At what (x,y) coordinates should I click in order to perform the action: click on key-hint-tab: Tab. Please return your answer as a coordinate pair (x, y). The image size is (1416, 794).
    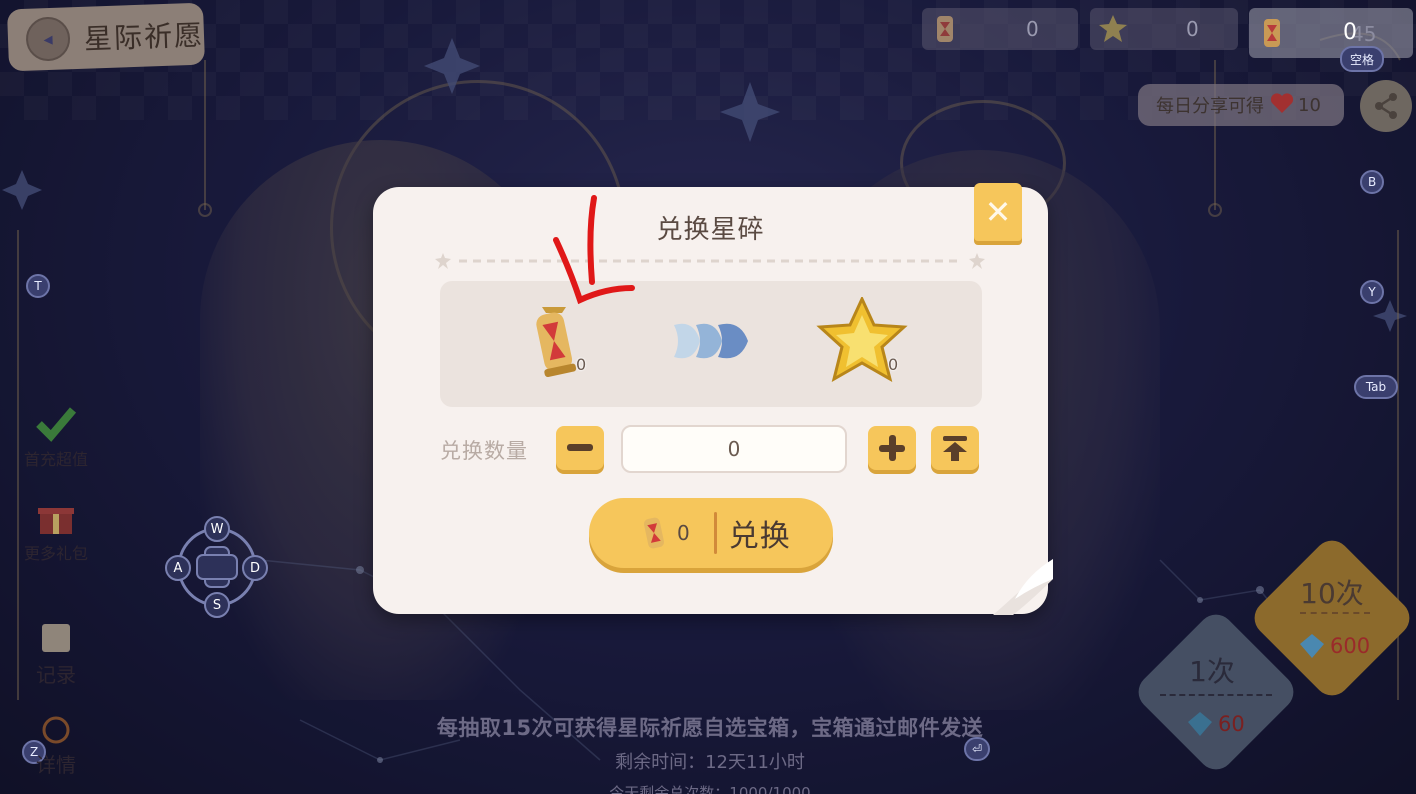
    Looking at the image, I should click on (1376, 387).